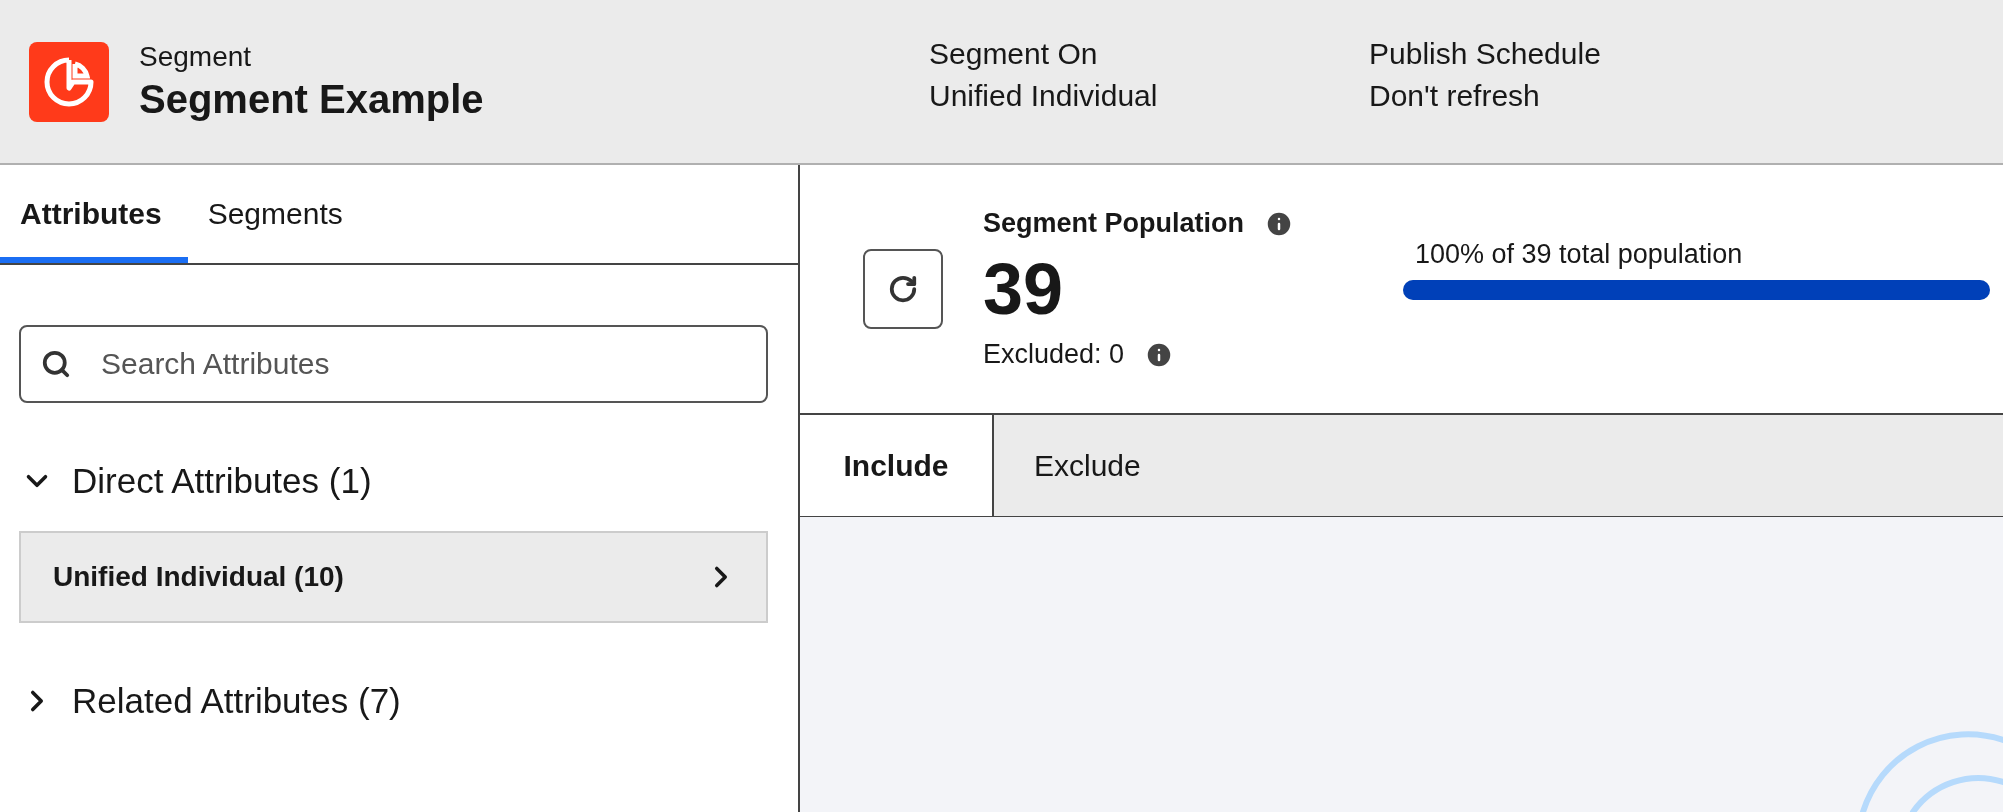  What do you see at coordinates (278, 214) in the screenshot?
I see `sidebar-tab: Segments` at bounding box center [278, 214].